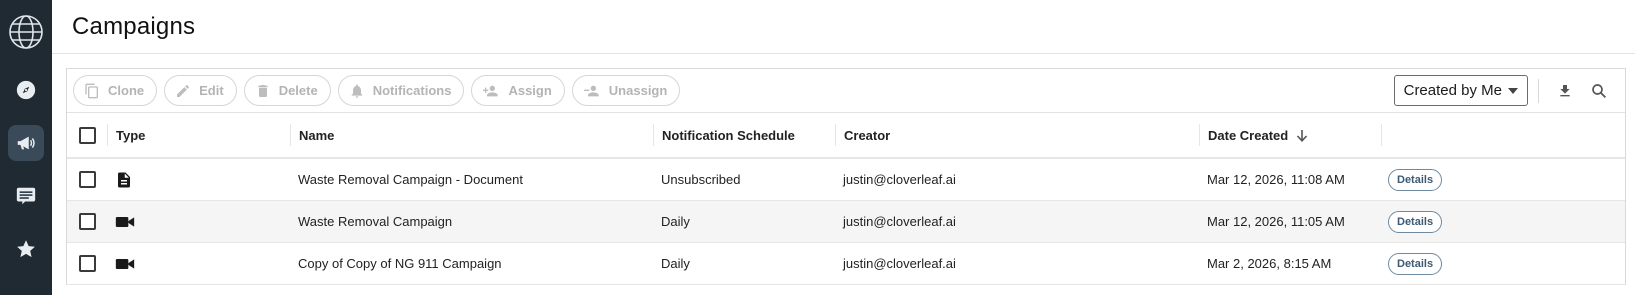  I want to click on created-by-filter-select: Created by Me, so click(1460, 90).